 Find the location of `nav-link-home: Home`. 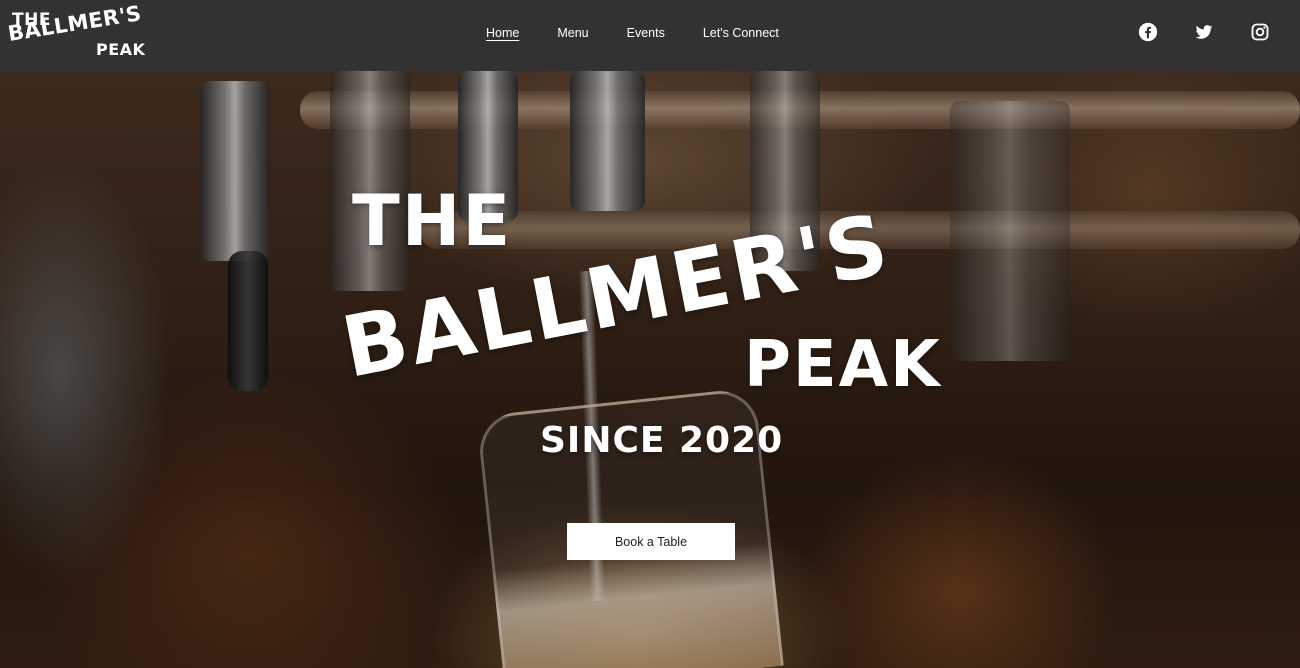

nav-link-home: Home is located at coordinates (502, 33).